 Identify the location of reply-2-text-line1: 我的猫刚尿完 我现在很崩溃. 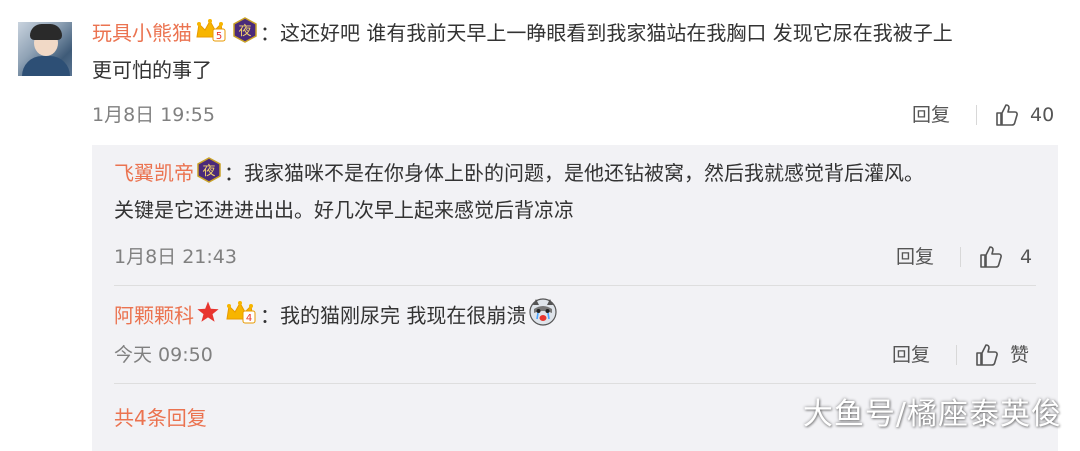
(403, 315).